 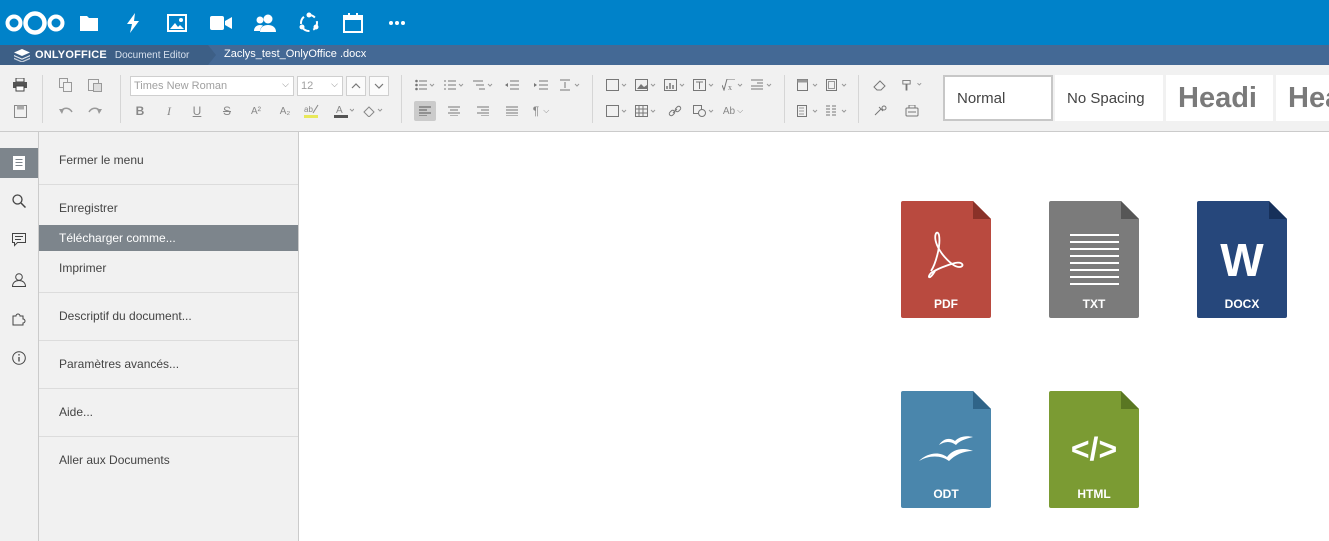 What do you see at coordinates (454, 85) in the screenshot?
I see `numbered-list-icon` at bounding box center [454, 85].